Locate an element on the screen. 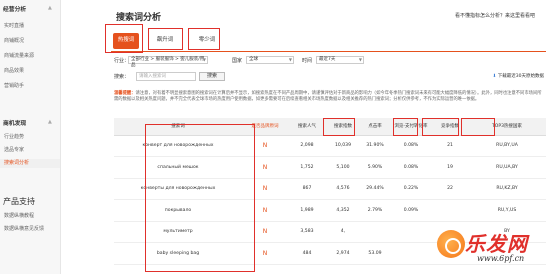  cell-ctr: 53.09 is located at coordinates (375, 253).